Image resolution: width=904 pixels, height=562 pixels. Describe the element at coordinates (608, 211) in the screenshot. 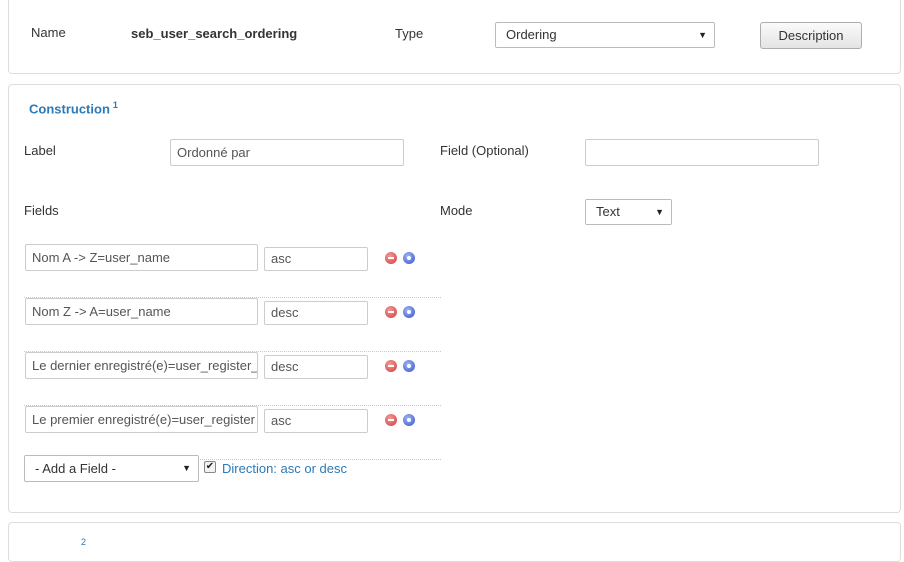

I see `mode-select-value: Text` at that location.